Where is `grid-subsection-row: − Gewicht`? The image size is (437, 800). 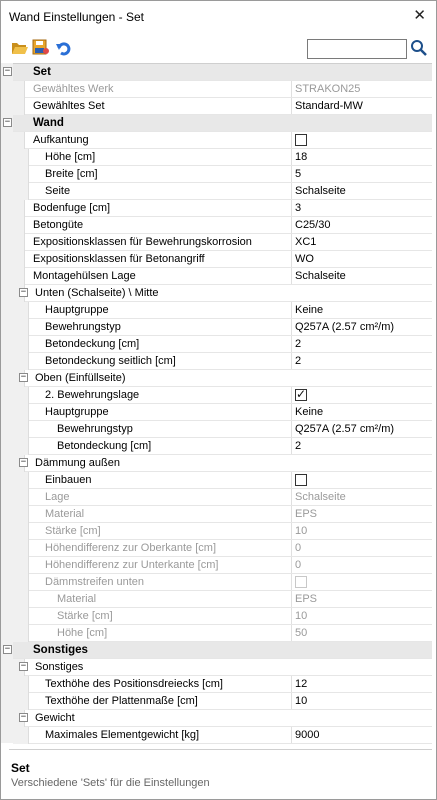
grid-subsection-row: − Gewicht is located at coordinates (222, 718).